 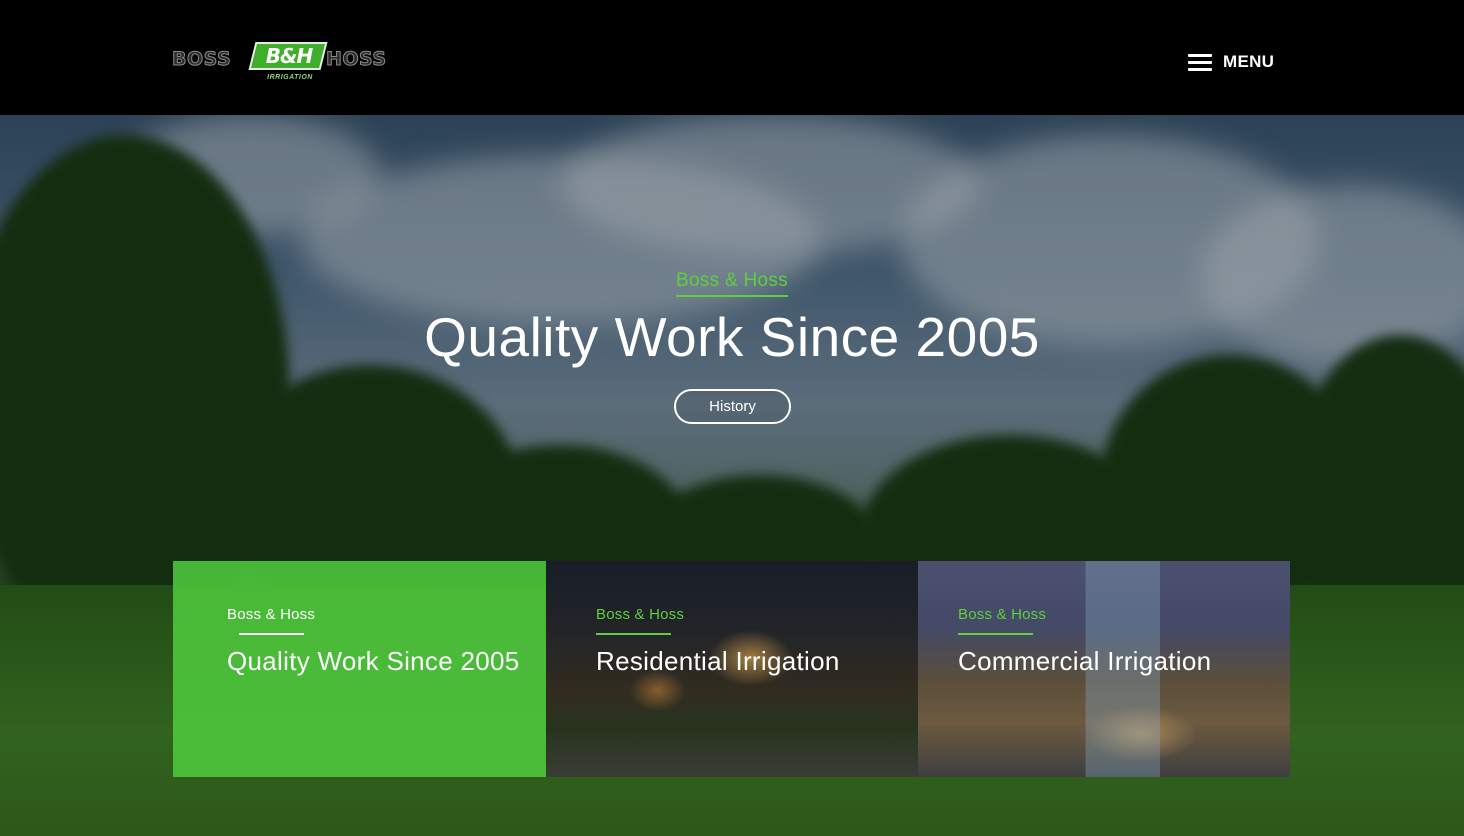 I want to click on boss-hoss-logo: BOSS B&H HOSS IRRIGATION, so click(x=289, y=63).